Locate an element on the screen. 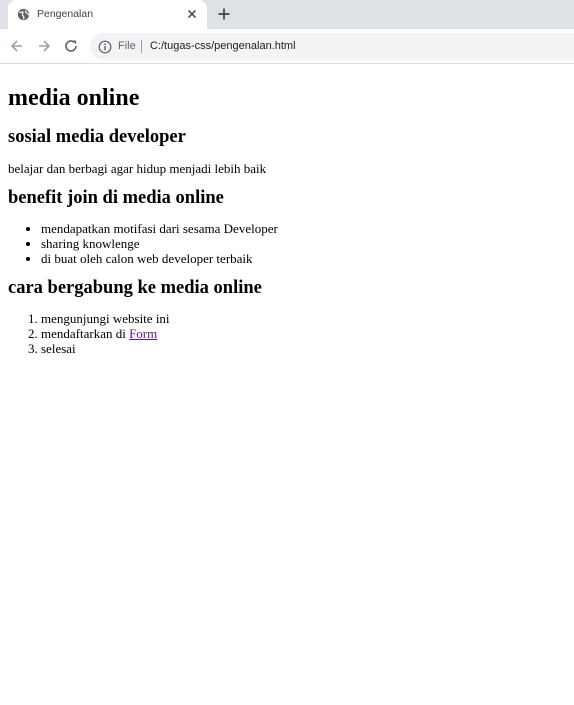  list-item: mengunjungi website ini is located at coordinates (303, 318).